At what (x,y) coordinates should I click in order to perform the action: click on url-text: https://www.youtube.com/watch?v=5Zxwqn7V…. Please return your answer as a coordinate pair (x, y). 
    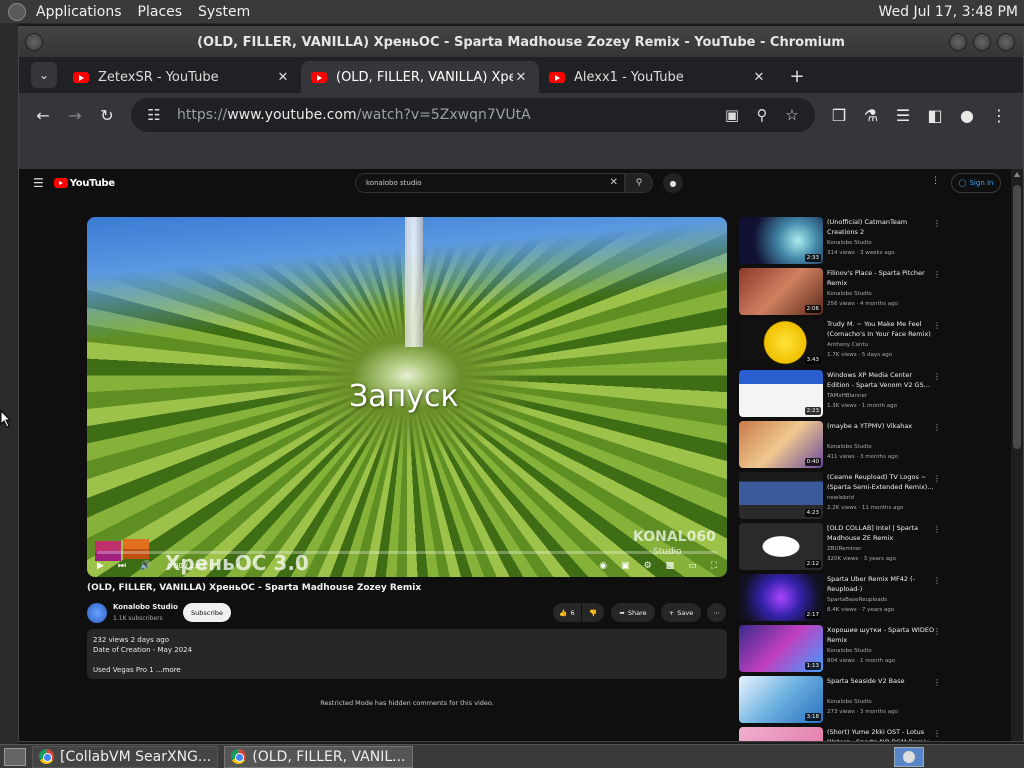
    Looking at the image, I should click on (447, 115).